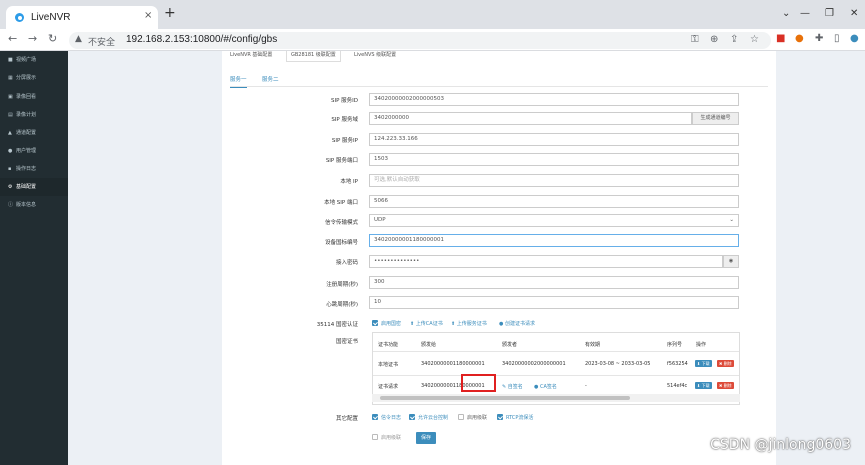 The height and width of the screenshot is (465, 865). Describe the element at coordinates (554, 240) in the screenshot. I see `device-id-input: 34020000001180000001` at that location.